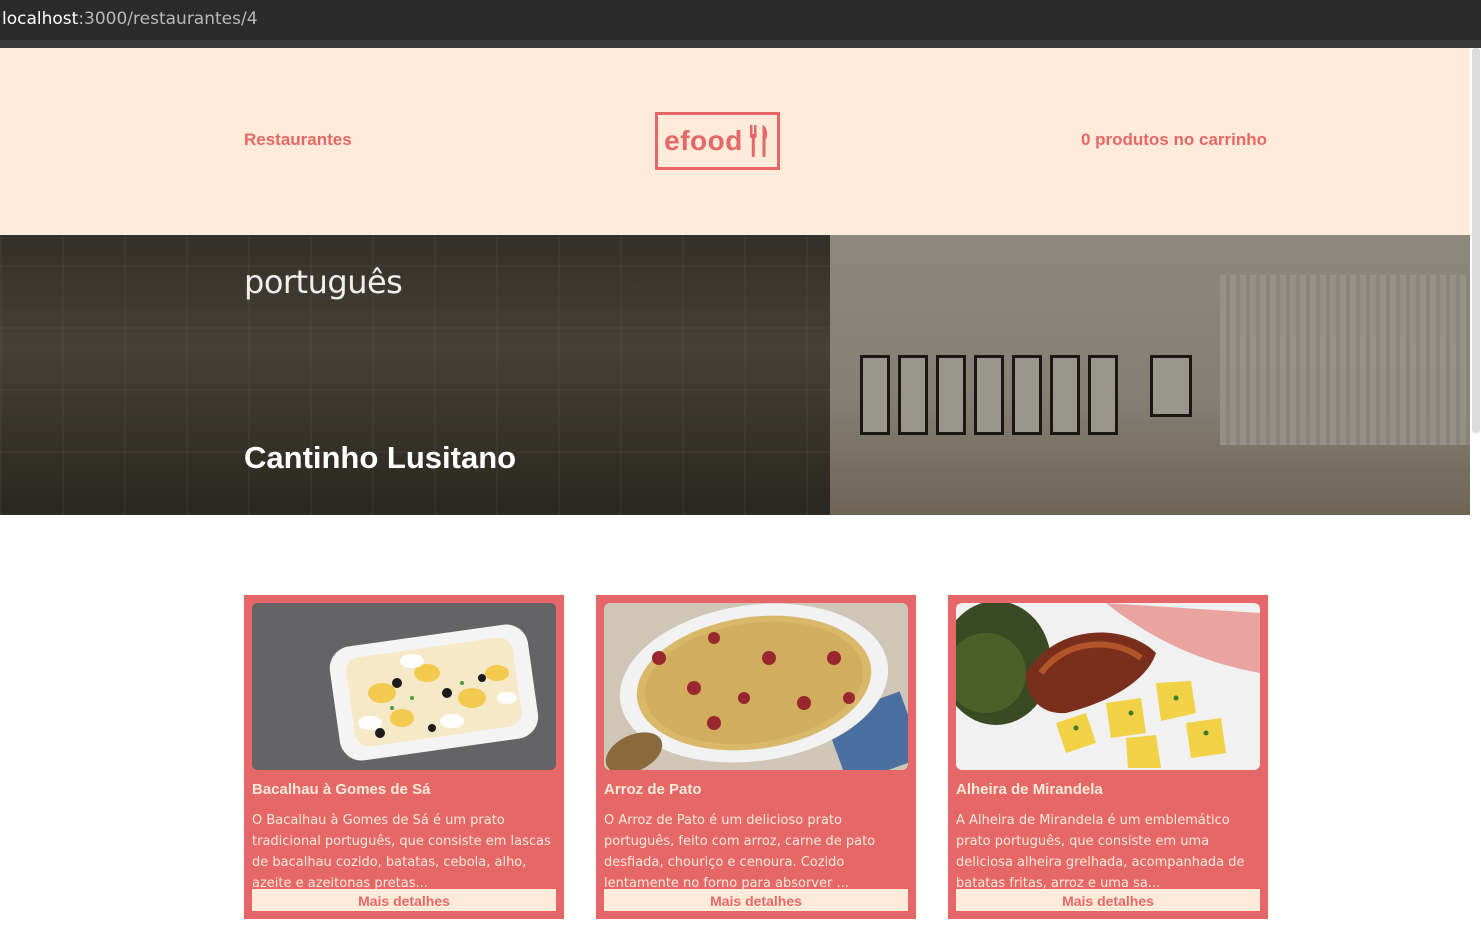  Describe the element at coordinates (40, 19) in the screenshot. I see `url-host: localhost` at that location.